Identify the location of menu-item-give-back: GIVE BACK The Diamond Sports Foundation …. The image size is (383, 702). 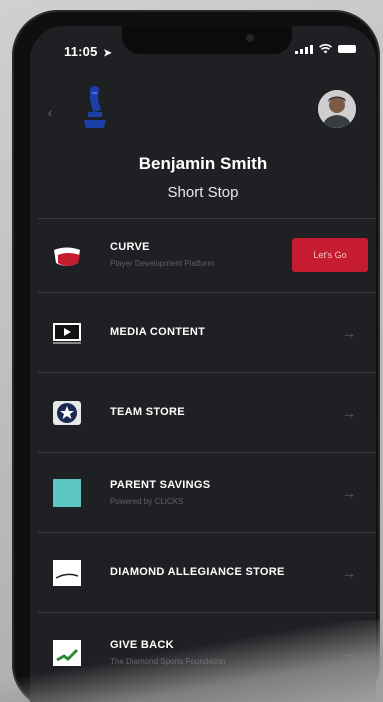
(207, 652).